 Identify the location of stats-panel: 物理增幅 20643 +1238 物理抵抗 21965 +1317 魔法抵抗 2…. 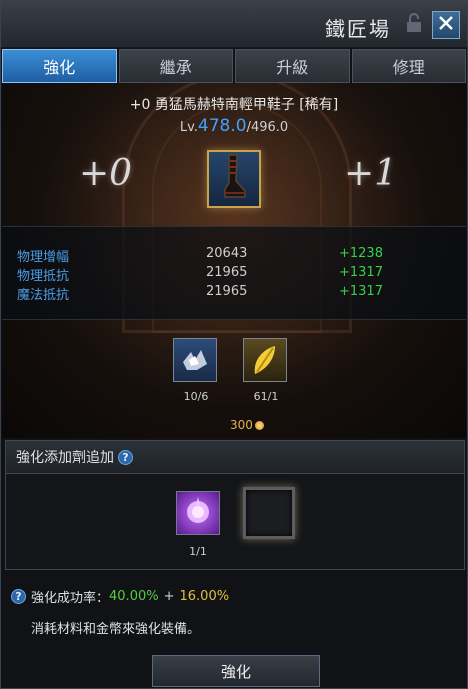
(234, 273).